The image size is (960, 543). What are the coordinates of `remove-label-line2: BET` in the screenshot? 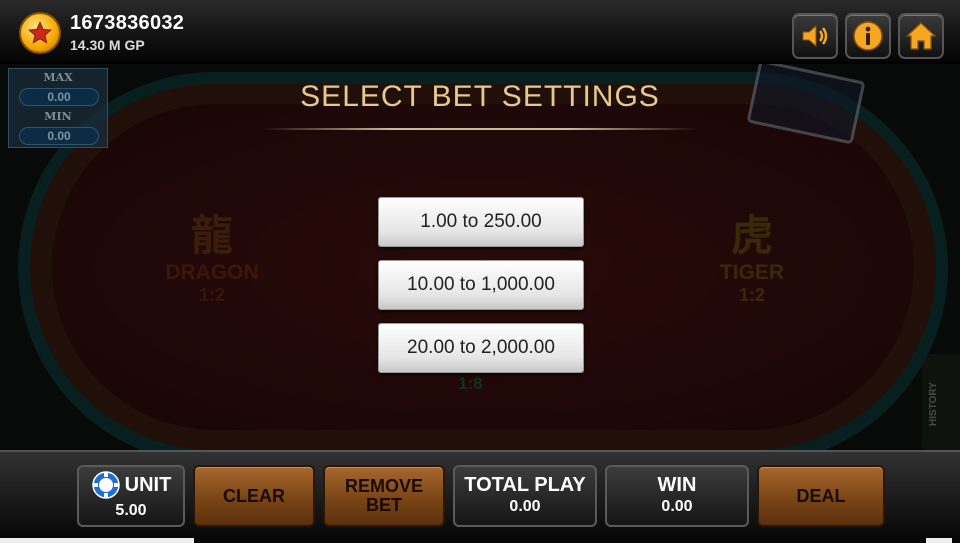 It's located at (384, 505).